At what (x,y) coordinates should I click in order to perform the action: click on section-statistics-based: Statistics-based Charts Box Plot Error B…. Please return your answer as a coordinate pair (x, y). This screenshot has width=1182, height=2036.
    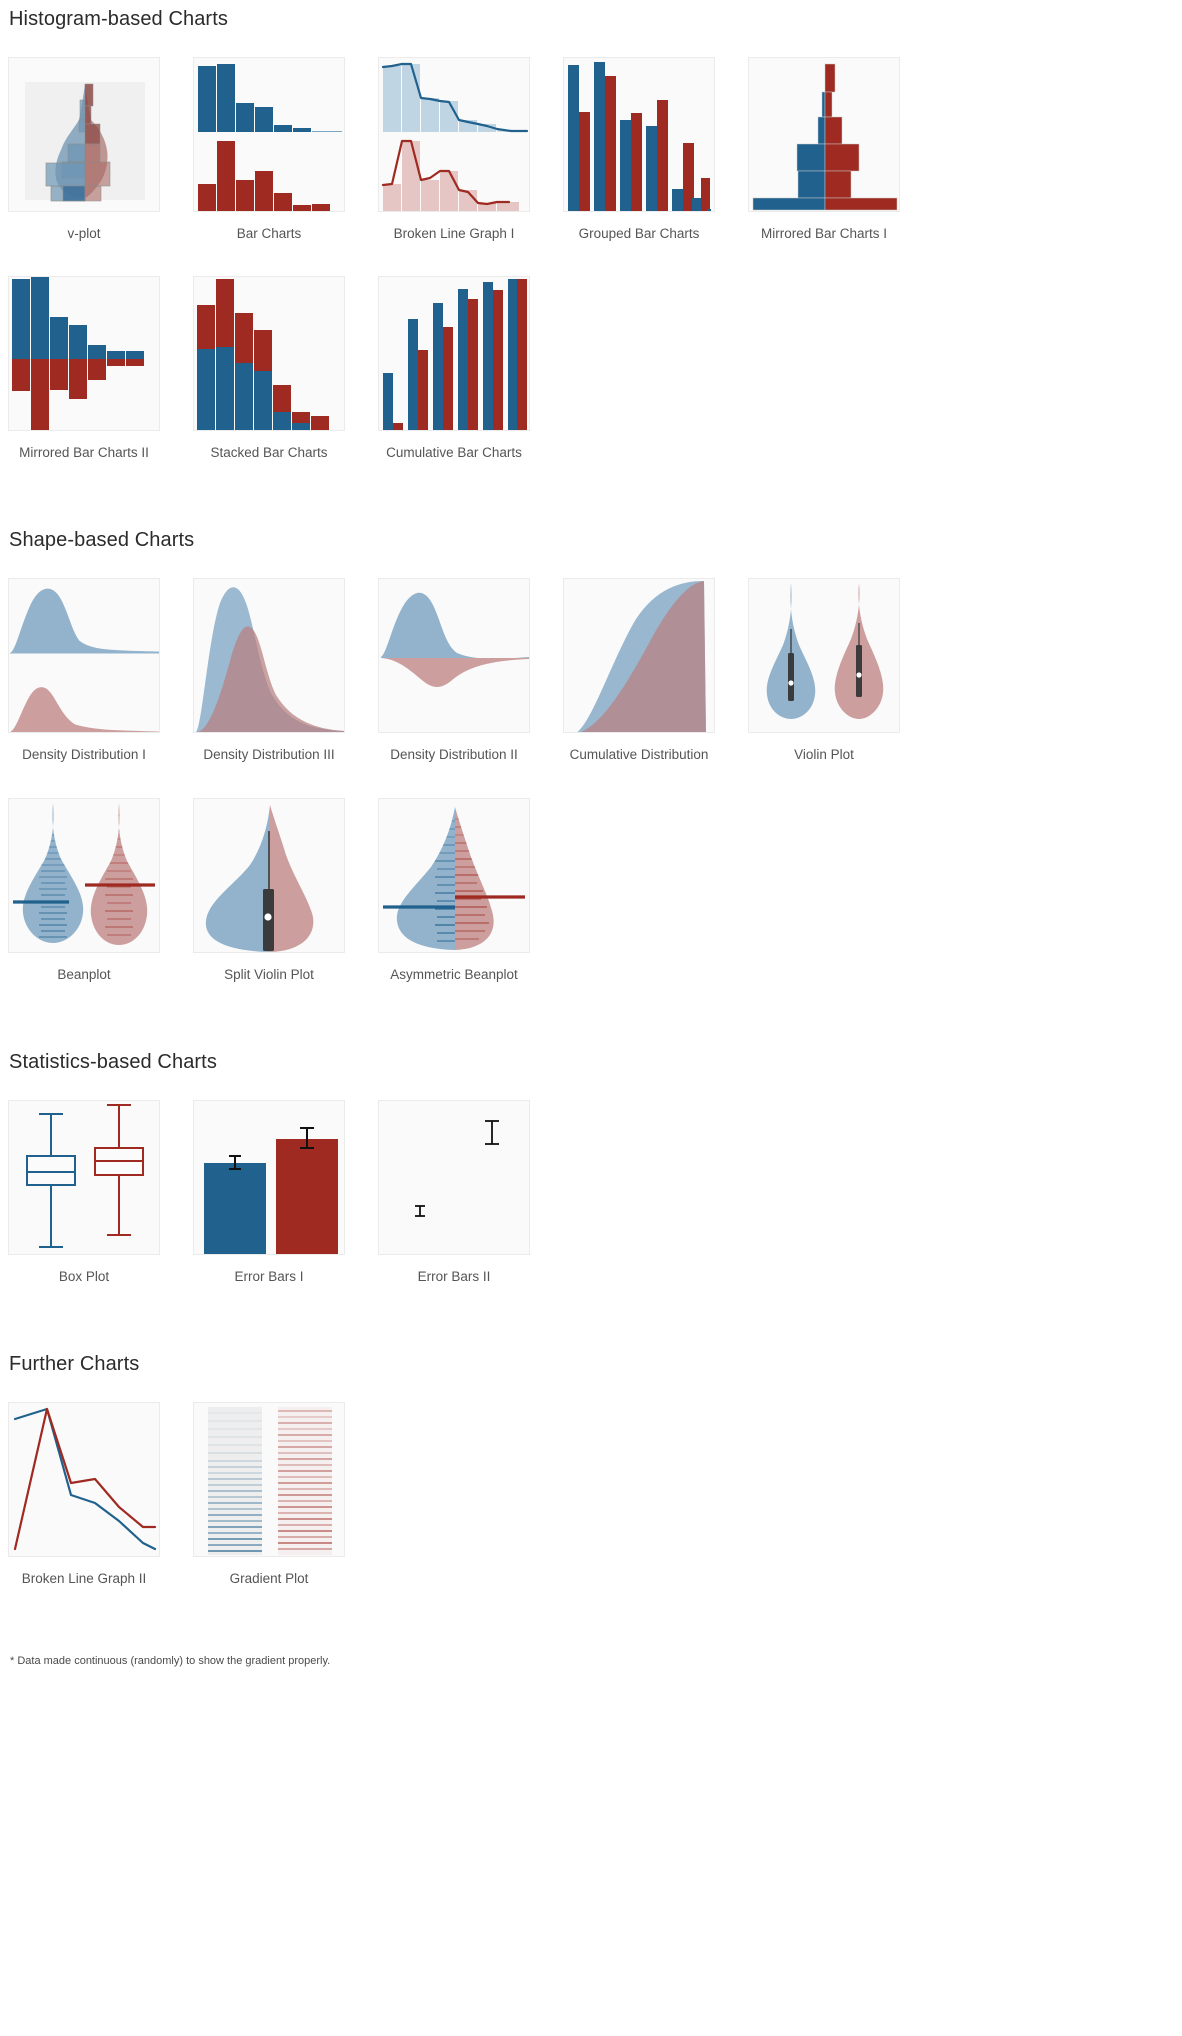
    Looking at the image, I should click on (591, 1185).